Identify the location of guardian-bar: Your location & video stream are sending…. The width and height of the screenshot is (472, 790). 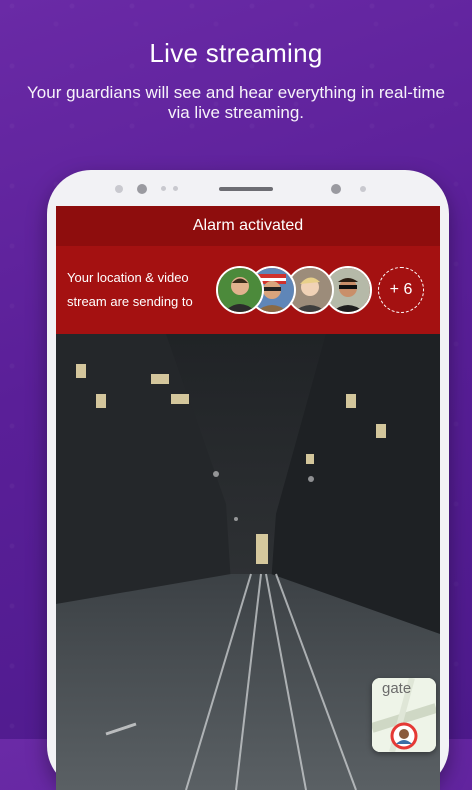
(248, 290).